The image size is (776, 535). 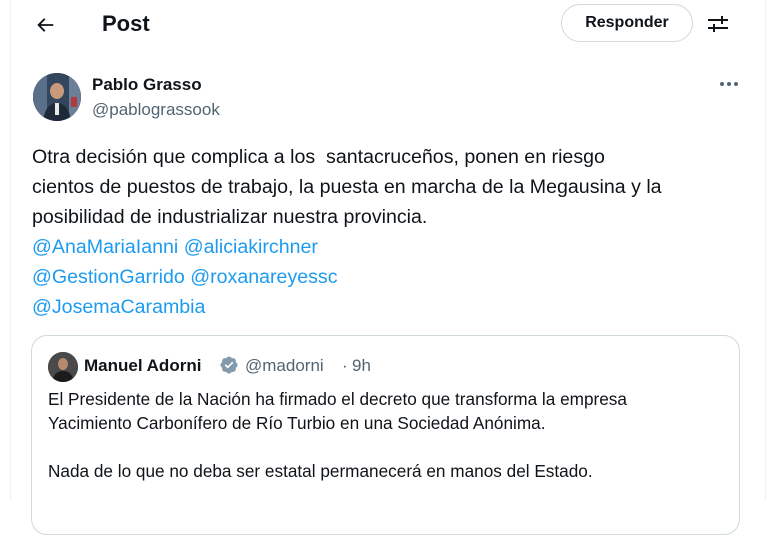 I want to click on page-title: Post, so click(x=126, y=23).